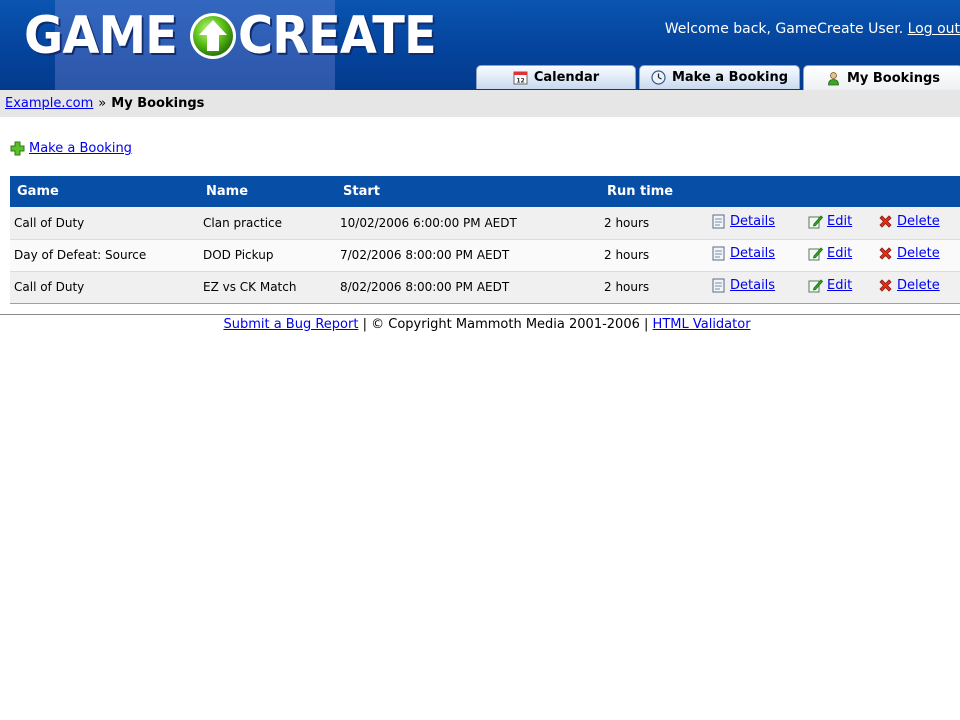 This screenshot has width=960, height=720. Describe the element at coordinates (917, 191) in the screenshot. I see `column-header-delete` at that location.